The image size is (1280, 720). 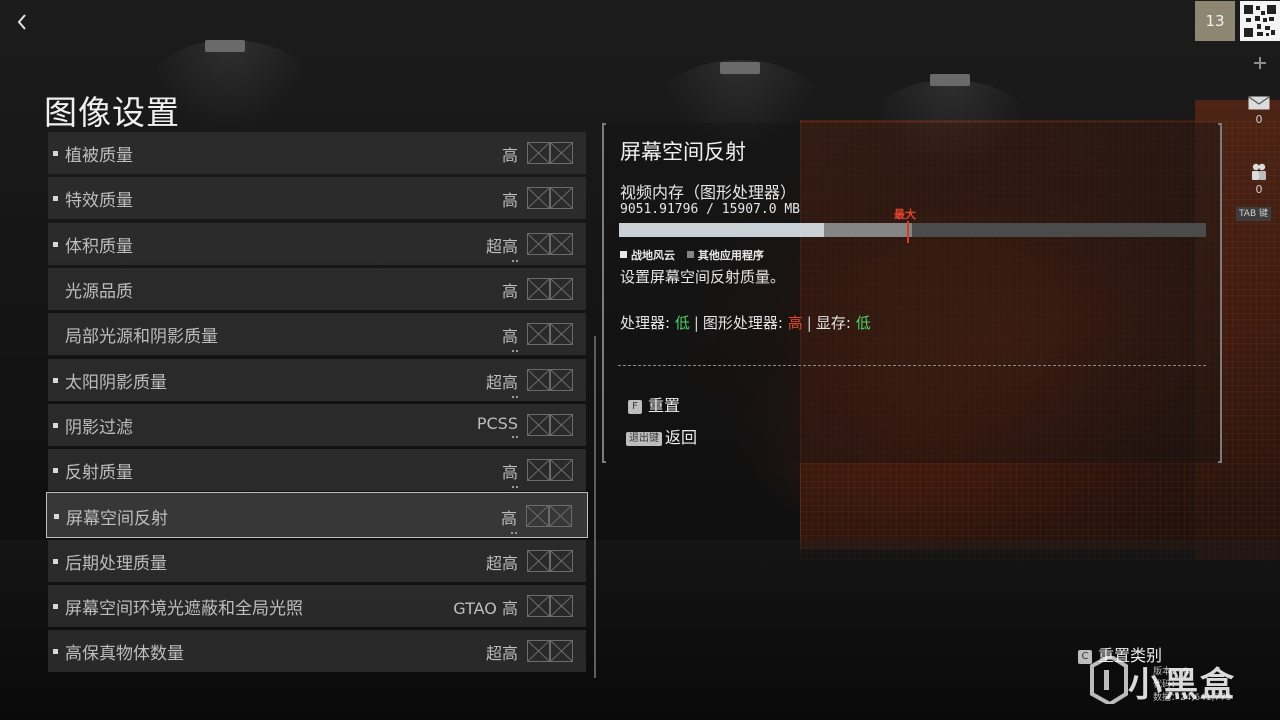 I want to click on return-label: 返回, so click(x=681, y=437).